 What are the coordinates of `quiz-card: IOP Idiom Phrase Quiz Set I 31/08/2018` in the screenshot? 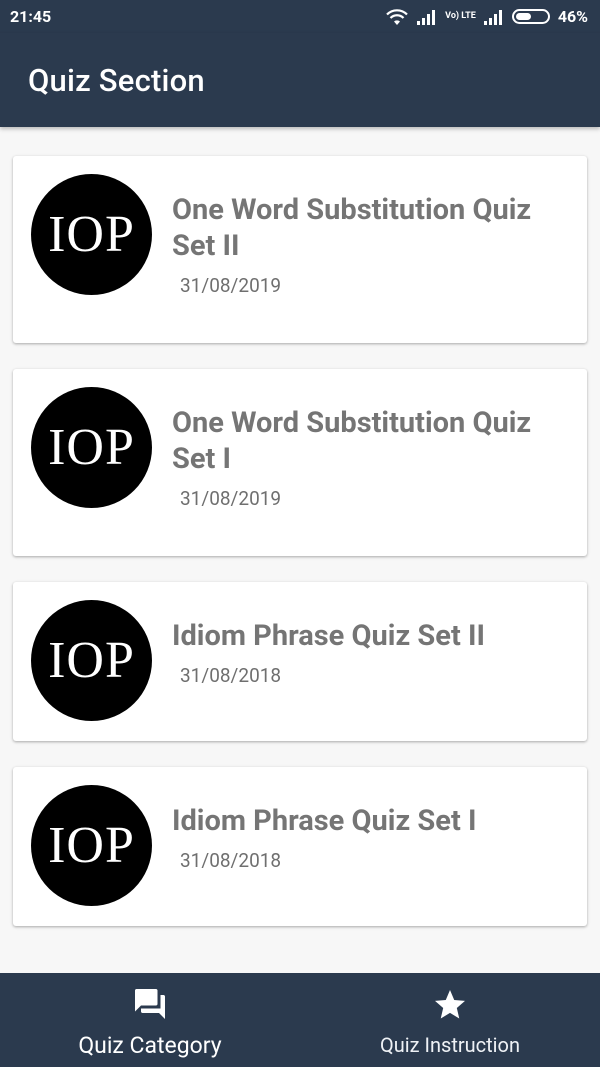 It's located at (300, 846).